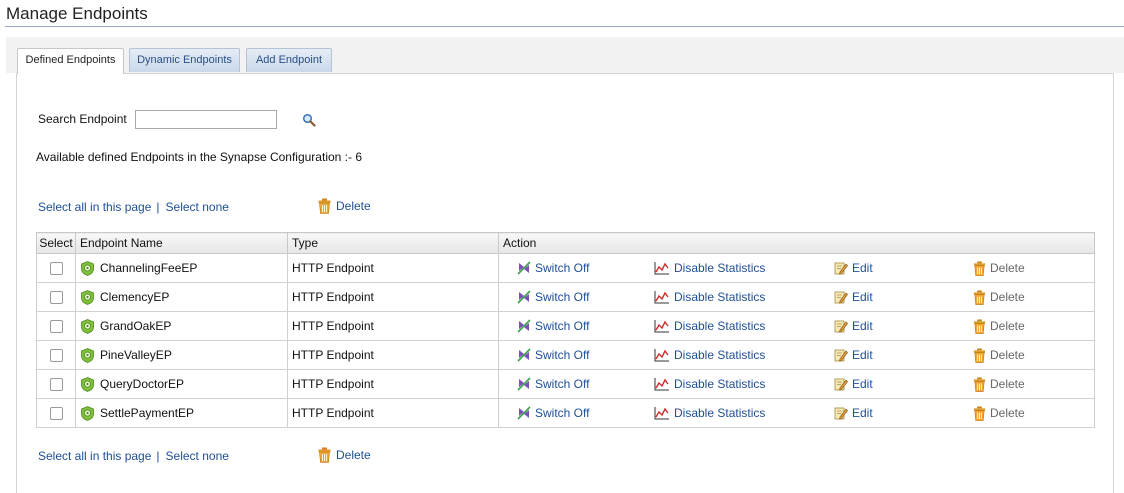  I want to click on search-icon, so click(309, 120).